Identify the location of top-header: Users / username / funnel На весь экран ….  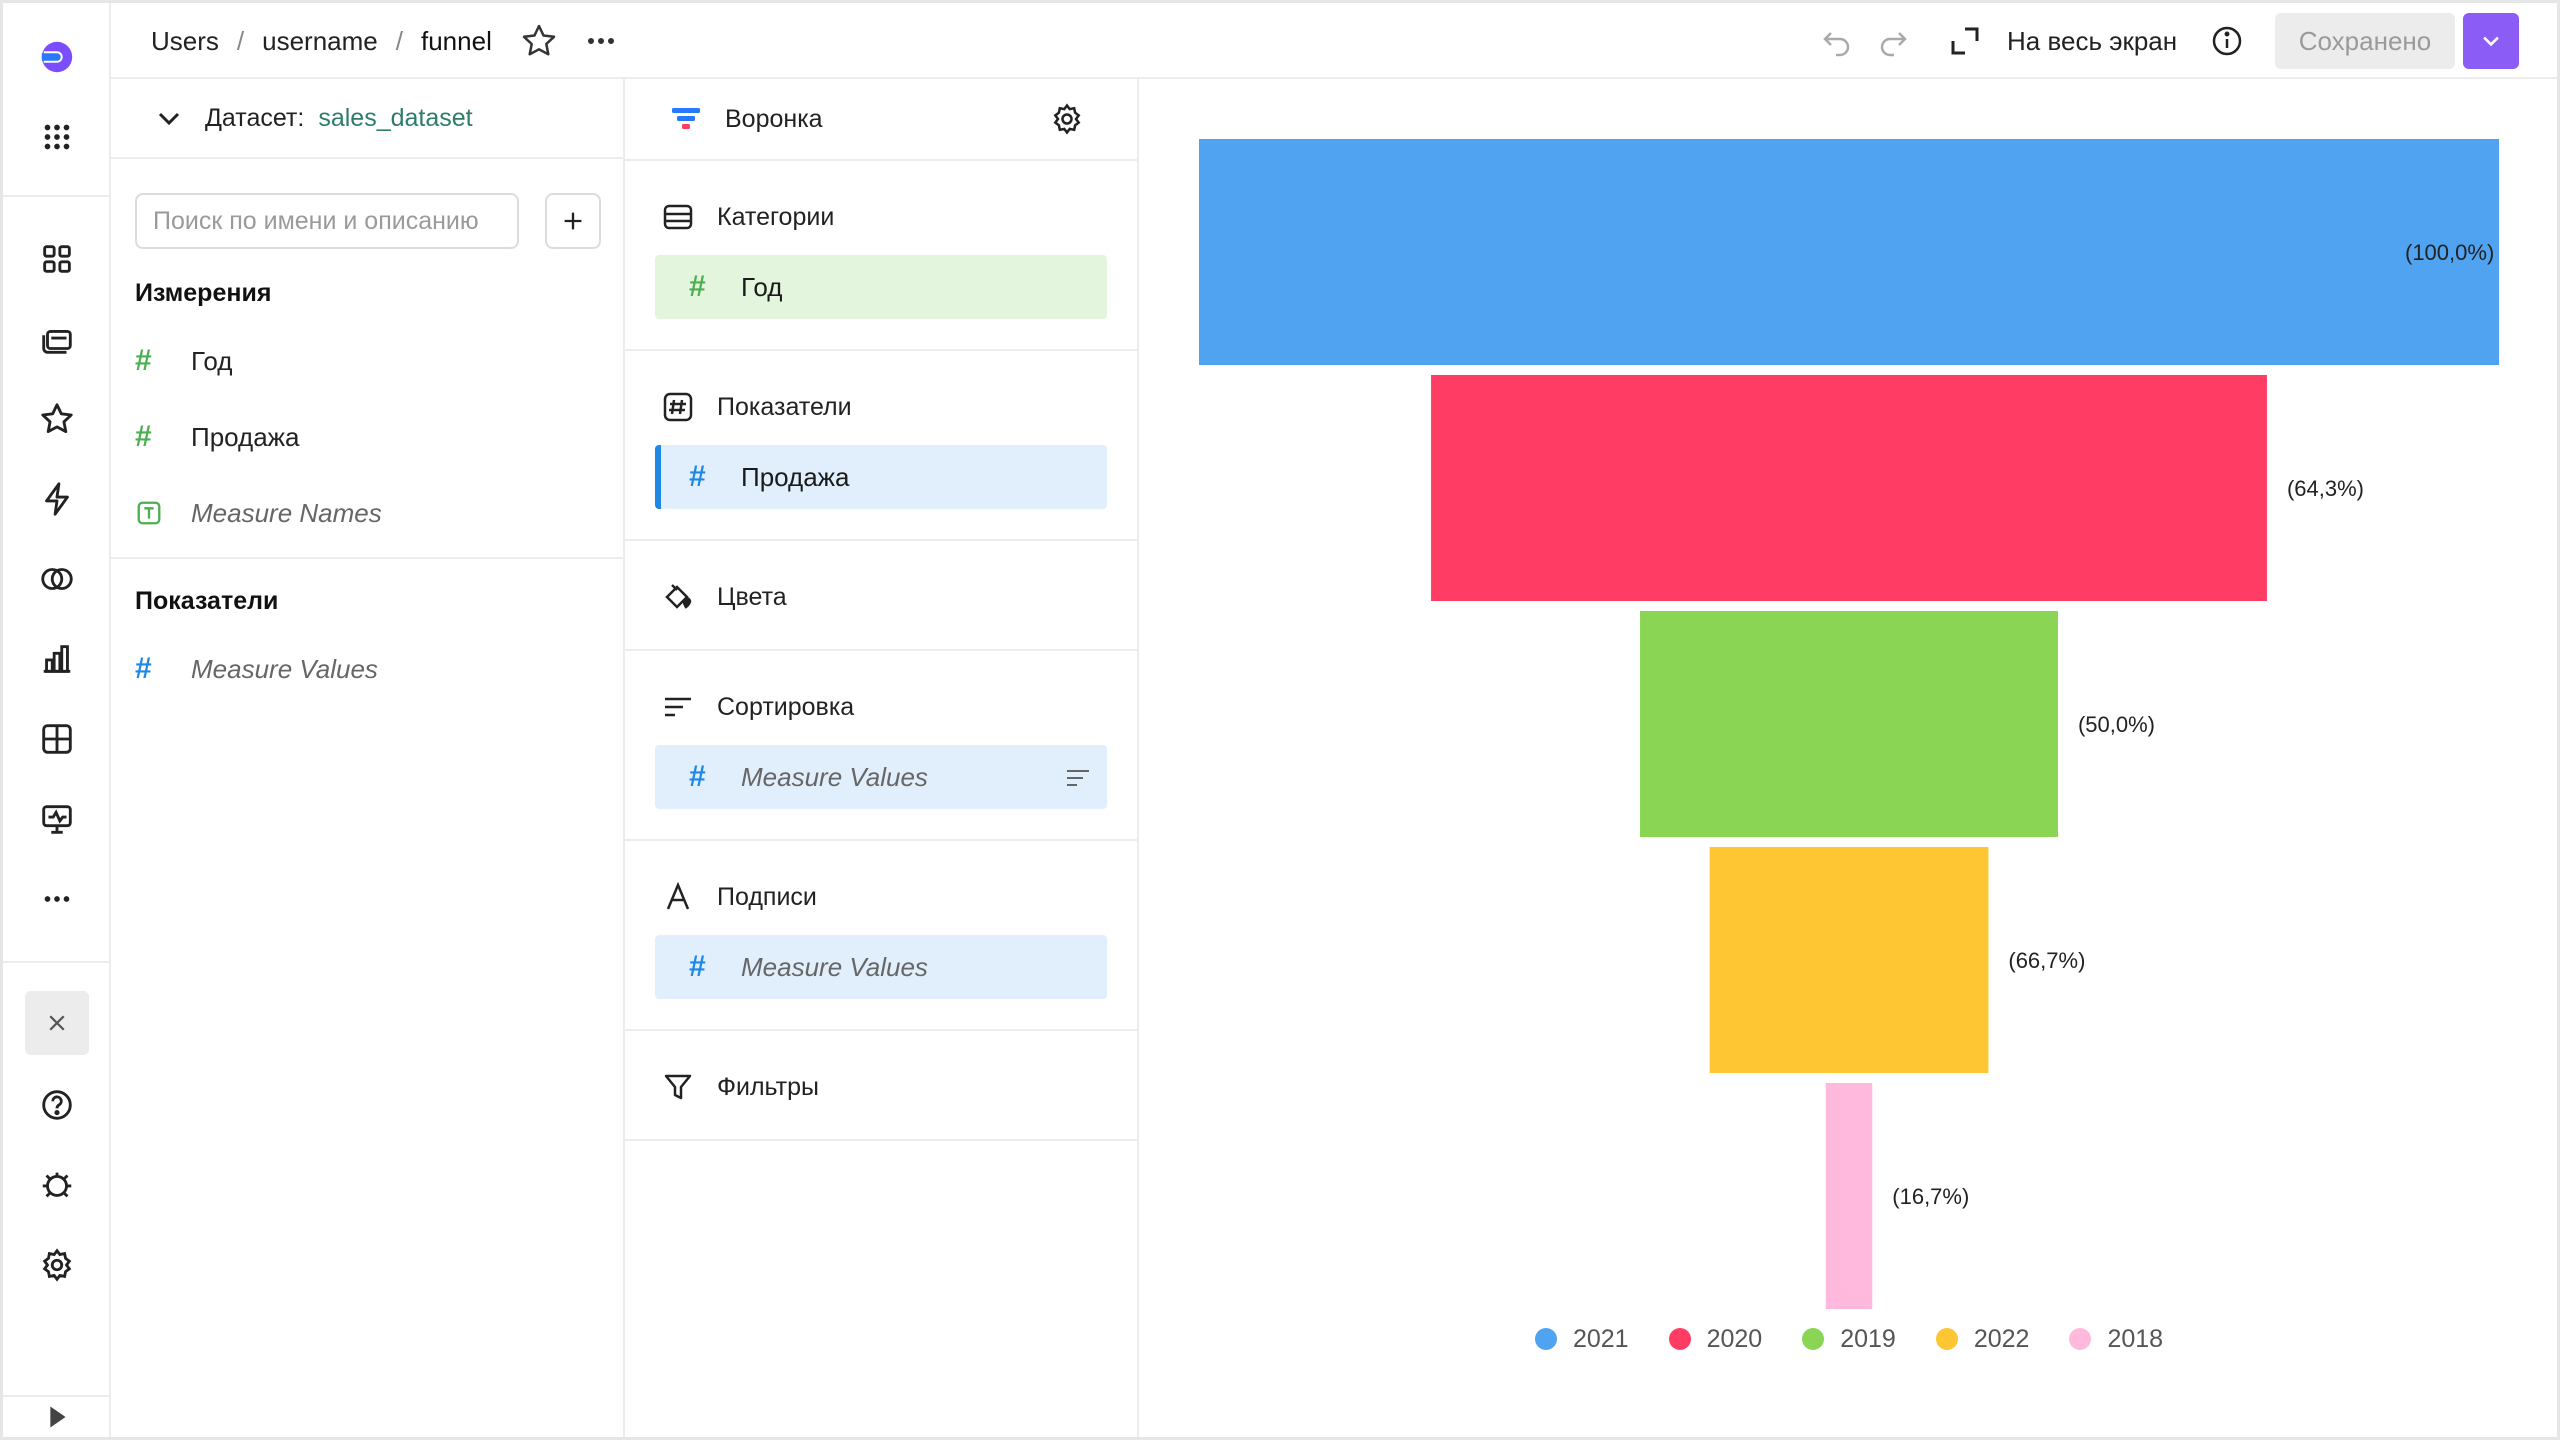
(1334, 41).